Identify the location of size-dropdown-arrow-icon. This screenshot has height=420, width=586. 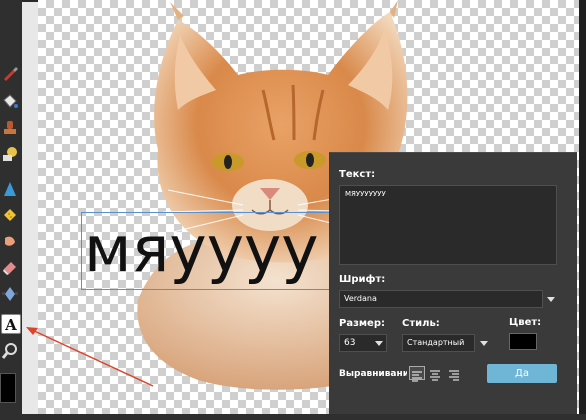
(379, 343).